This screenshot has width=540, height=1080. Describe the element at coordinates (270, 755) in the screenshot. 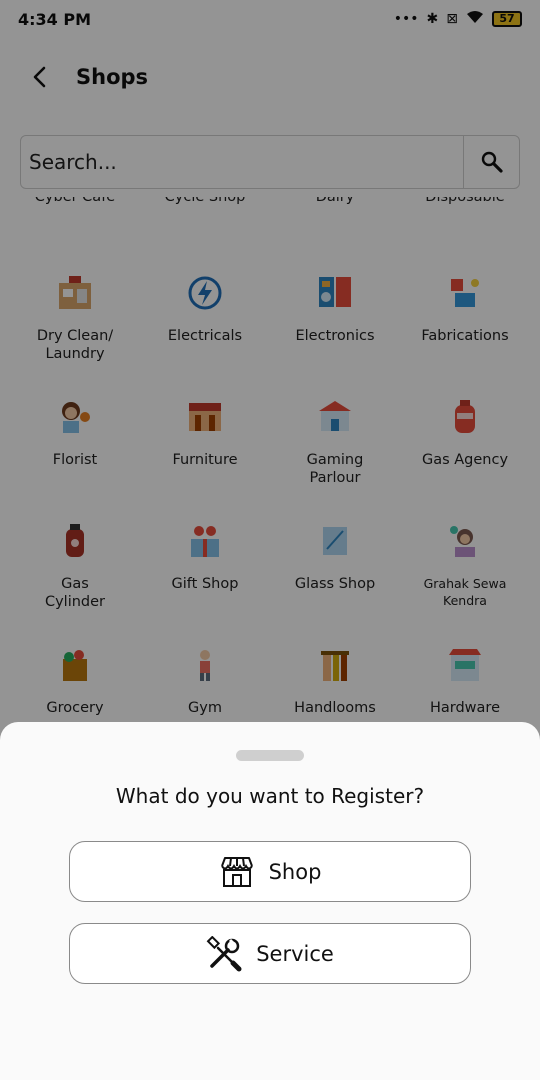

I see `drag-handle` at that location.